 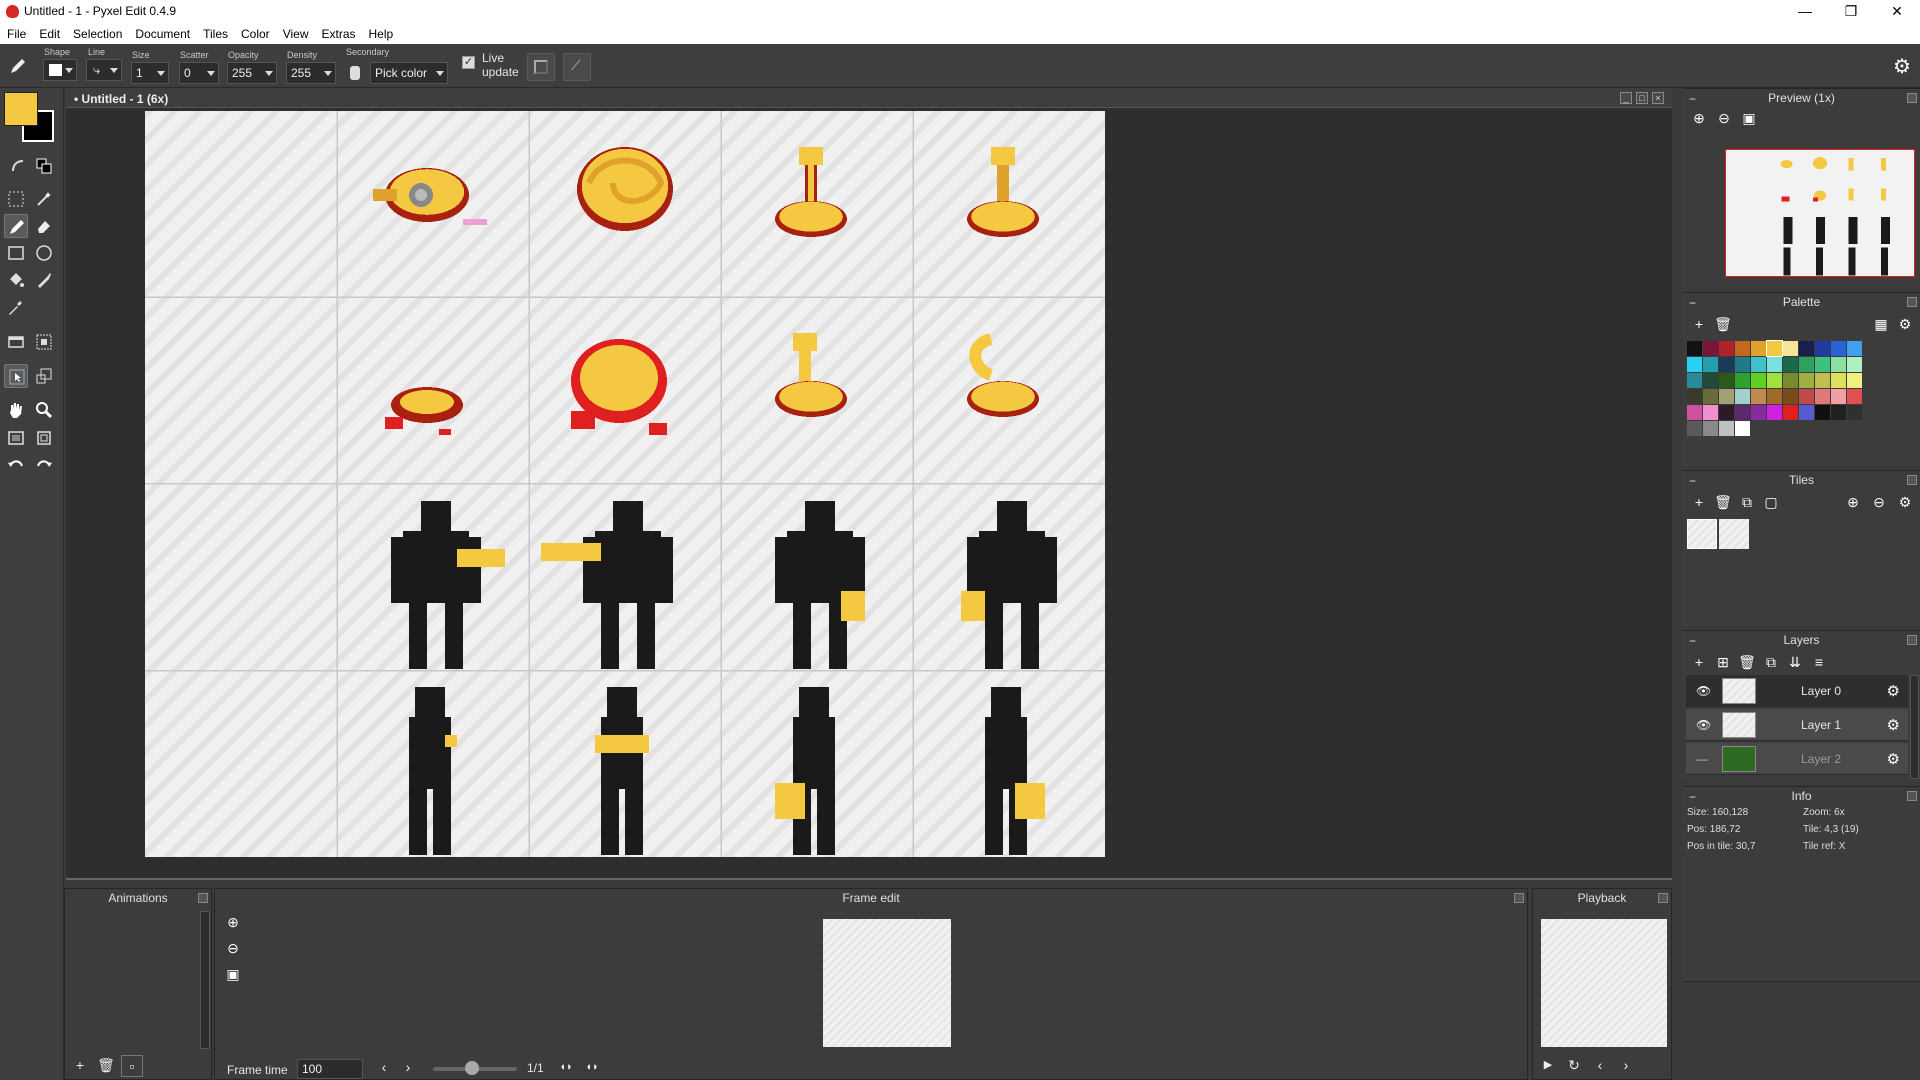 I want to click on layer-merge-down-button: ⇊, so click(x=1795, y=663).